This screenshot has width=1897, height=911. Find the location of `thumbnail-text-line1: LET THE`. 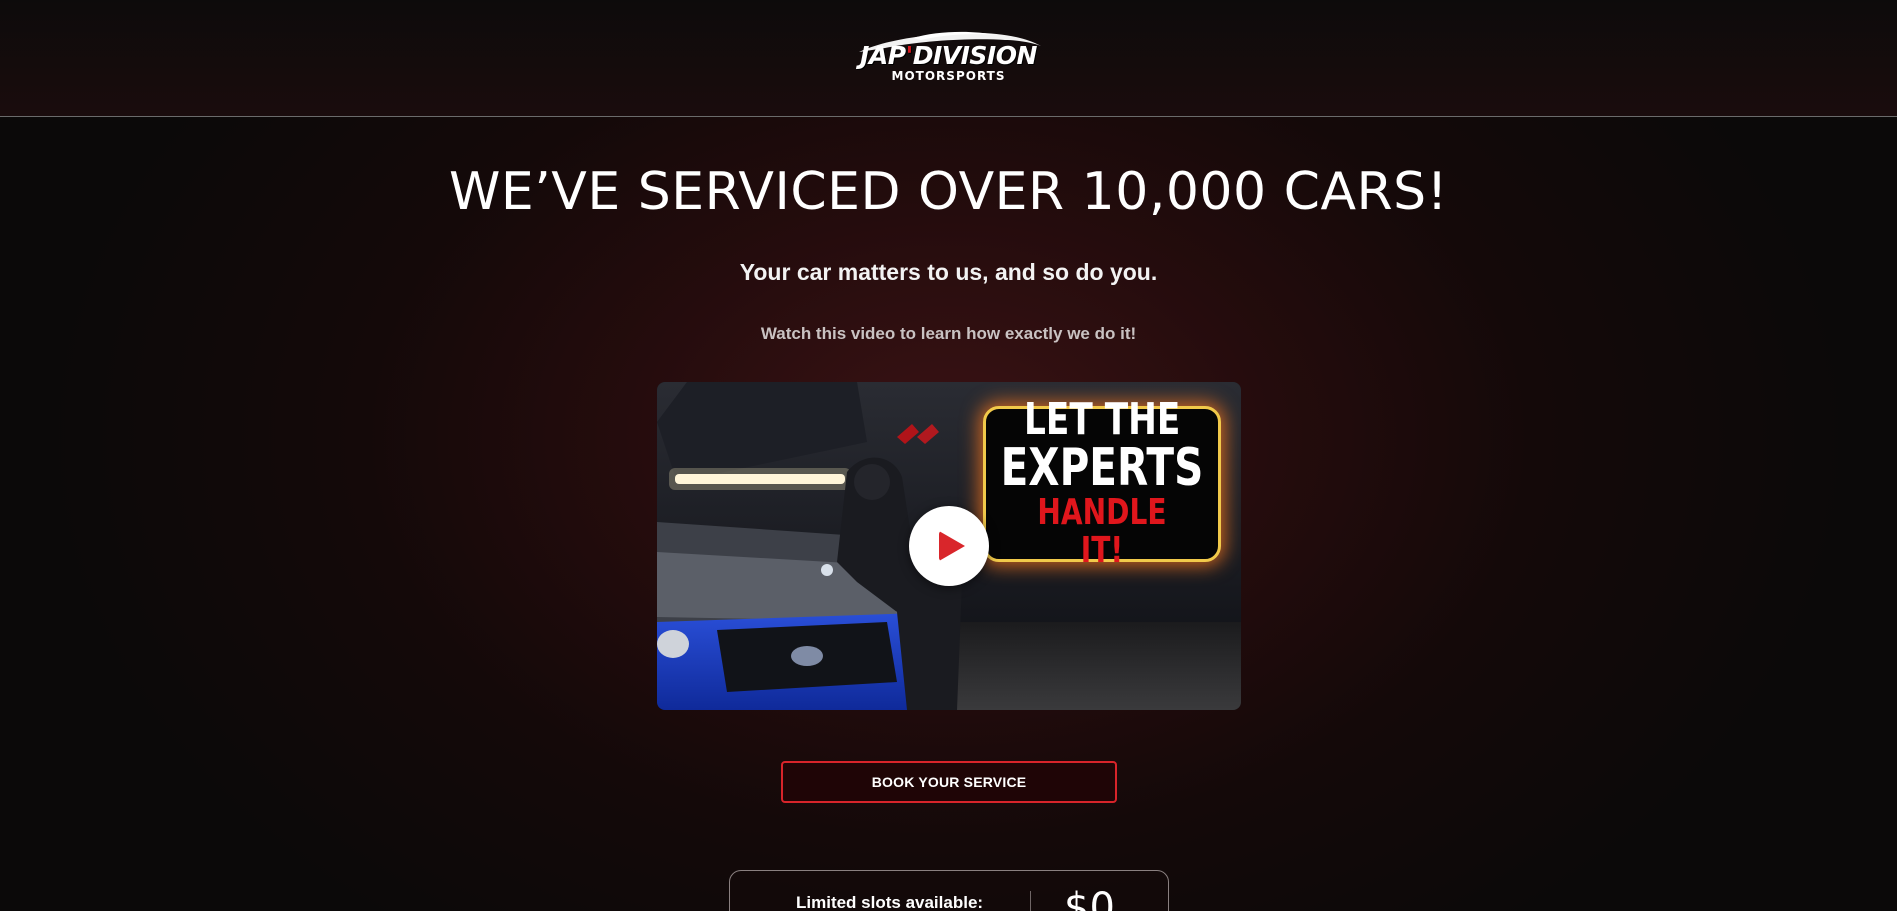

thumbnail-text-line1: LET THE is located at coordinates (1102, 419).